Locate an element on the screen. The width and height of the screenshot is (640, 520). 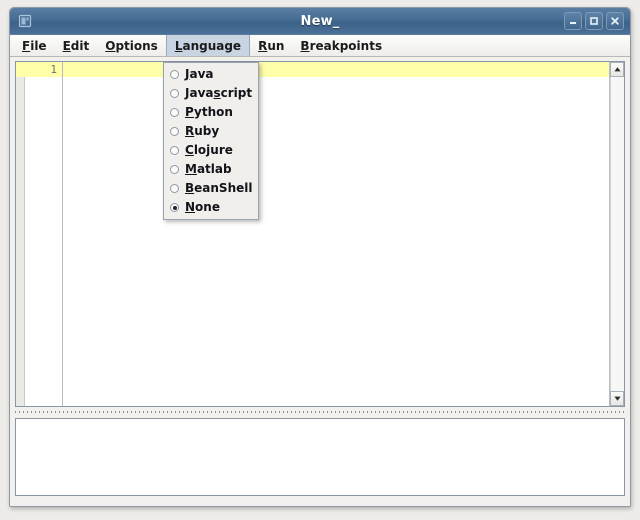
menu-item-ruby: Ruby is located at coordinates (211, 131).